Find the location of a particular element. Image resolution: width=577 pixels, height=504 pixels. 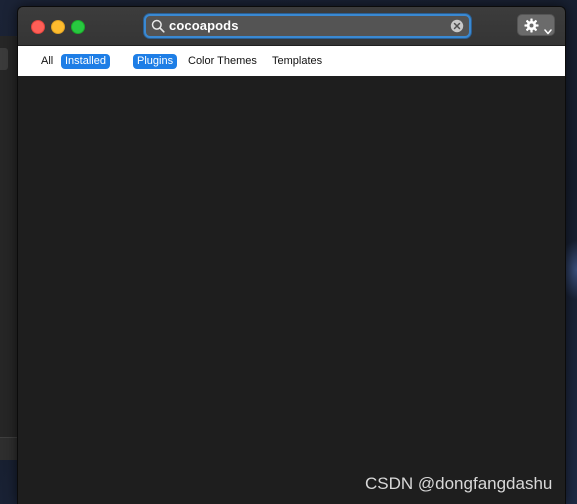

close-window-button is located at coordinates (38, 27).